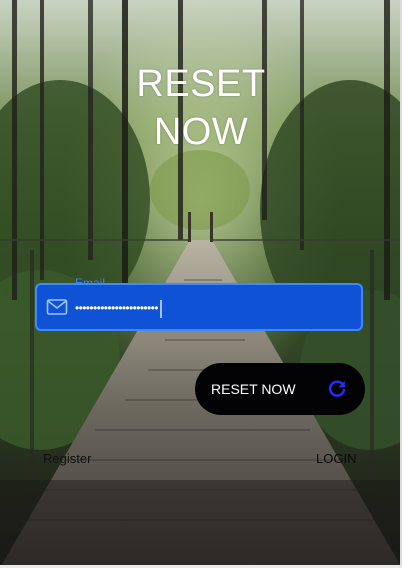 This screenshot has width=402, height=568. What do you see at coordinates (337, 388) in the screenshot?
I see `refresh-icon` at bounding box center [337, 388].